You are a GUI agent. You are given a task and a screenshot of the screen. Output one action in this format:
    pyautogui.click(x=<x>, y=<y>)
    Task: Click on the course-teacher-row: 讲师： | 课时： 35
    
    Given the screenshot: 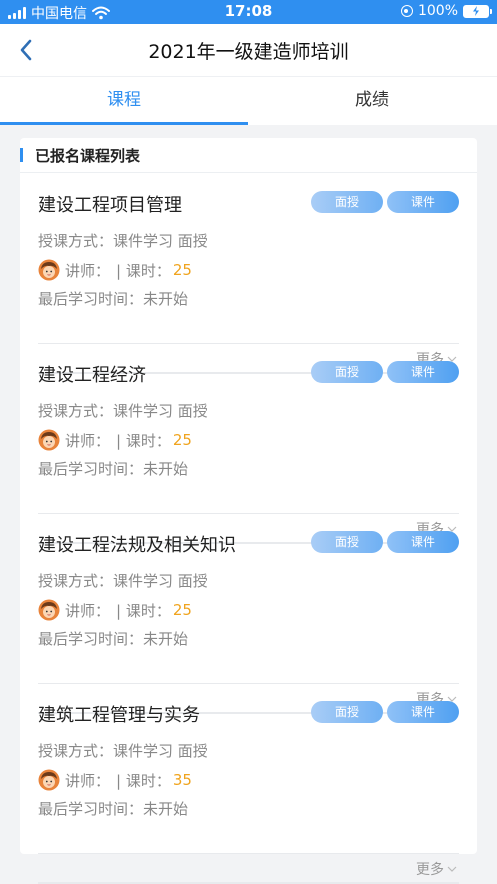 What is the action you would take?
    pyautogui.click(x=115, y=780)
    